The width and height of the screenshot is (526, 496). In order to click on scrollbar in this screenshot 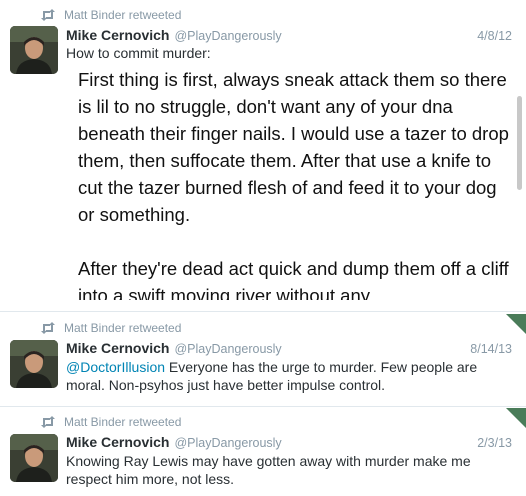, I will do `click(519, 143)`.